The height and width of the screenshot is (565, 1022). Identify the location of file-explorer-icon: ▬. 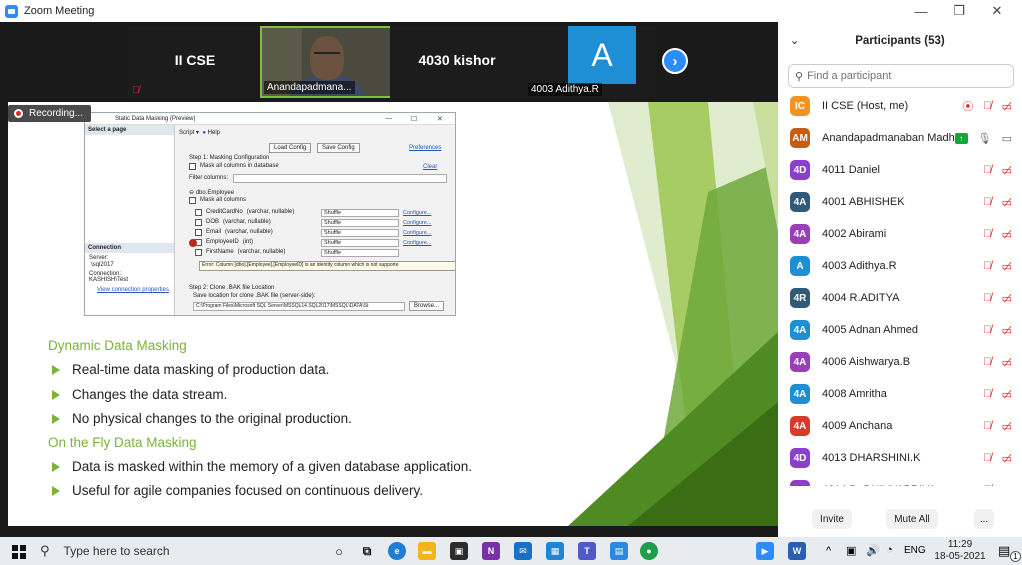
(427, 551).